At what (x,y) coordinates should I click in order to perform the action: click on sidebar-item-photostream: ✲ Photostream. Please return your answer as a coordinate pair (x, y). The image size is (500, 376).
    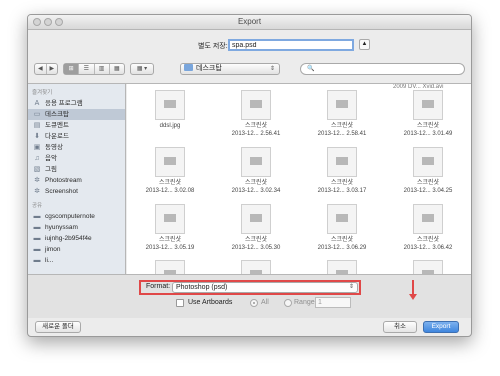
    Looking at the image, I should click on (76, 180).